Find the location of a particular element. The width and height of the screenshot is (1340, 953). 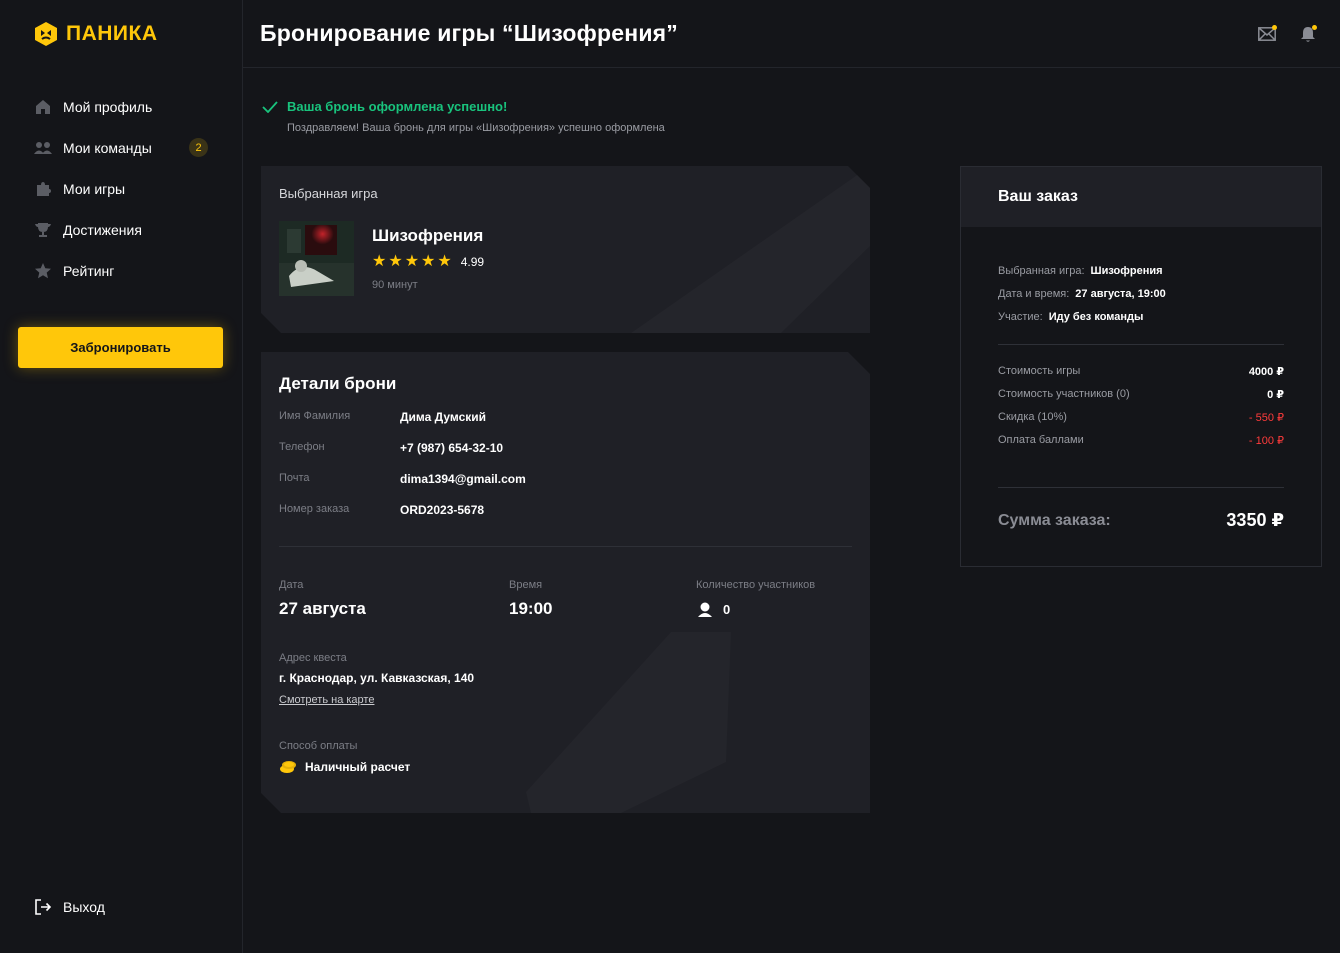

rating-value: 4.99 is located at coordinates (472, 262).